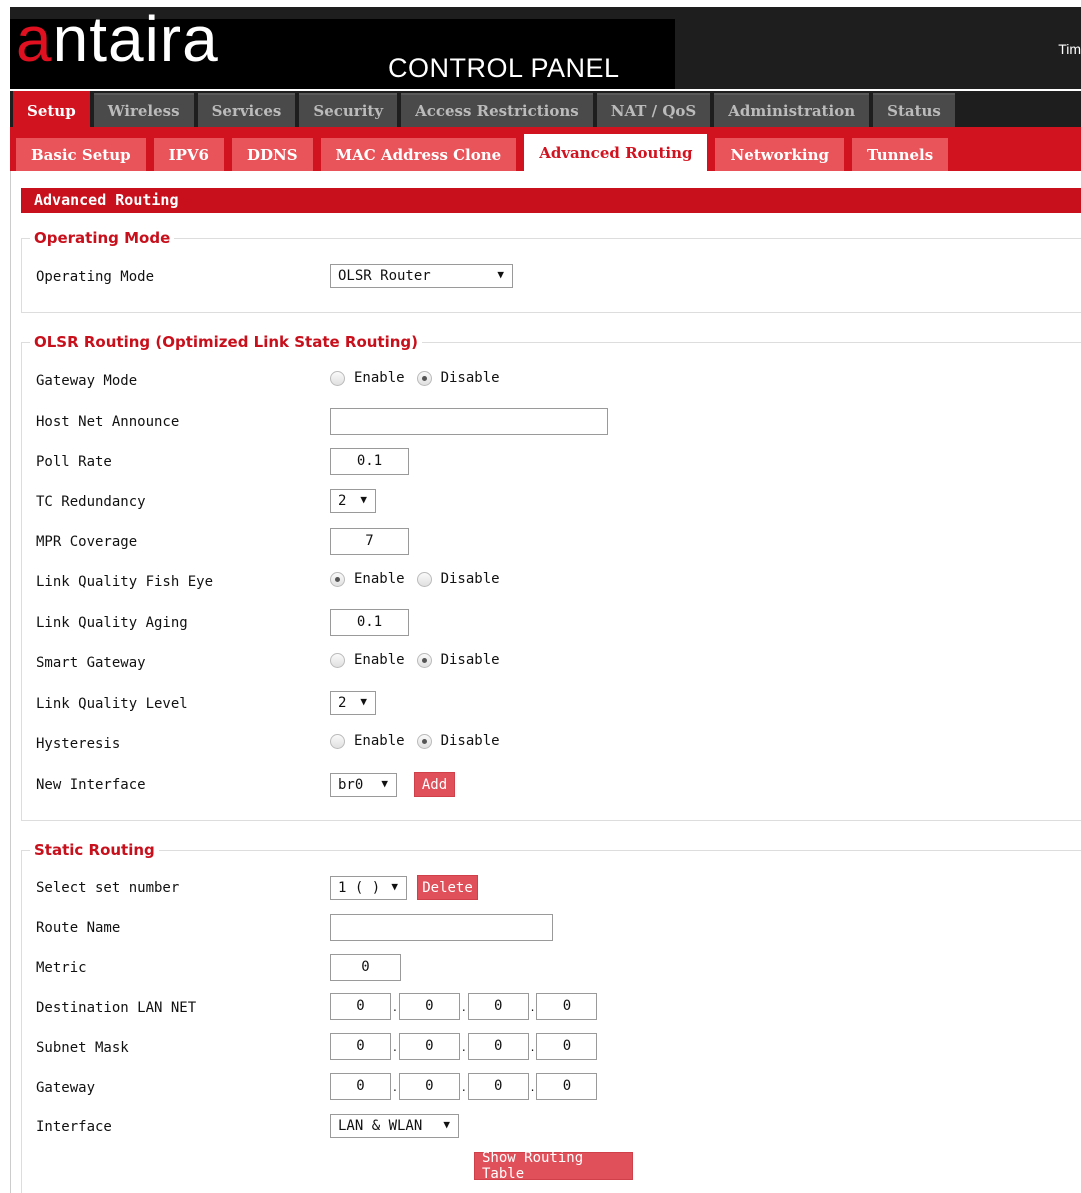 The height and width of the screenshot is (1193, 1081). What do you see at coordinates (78, 928) in the screenshot?
I see `route-name-label: Route Name` at bounding box center [78, 928].